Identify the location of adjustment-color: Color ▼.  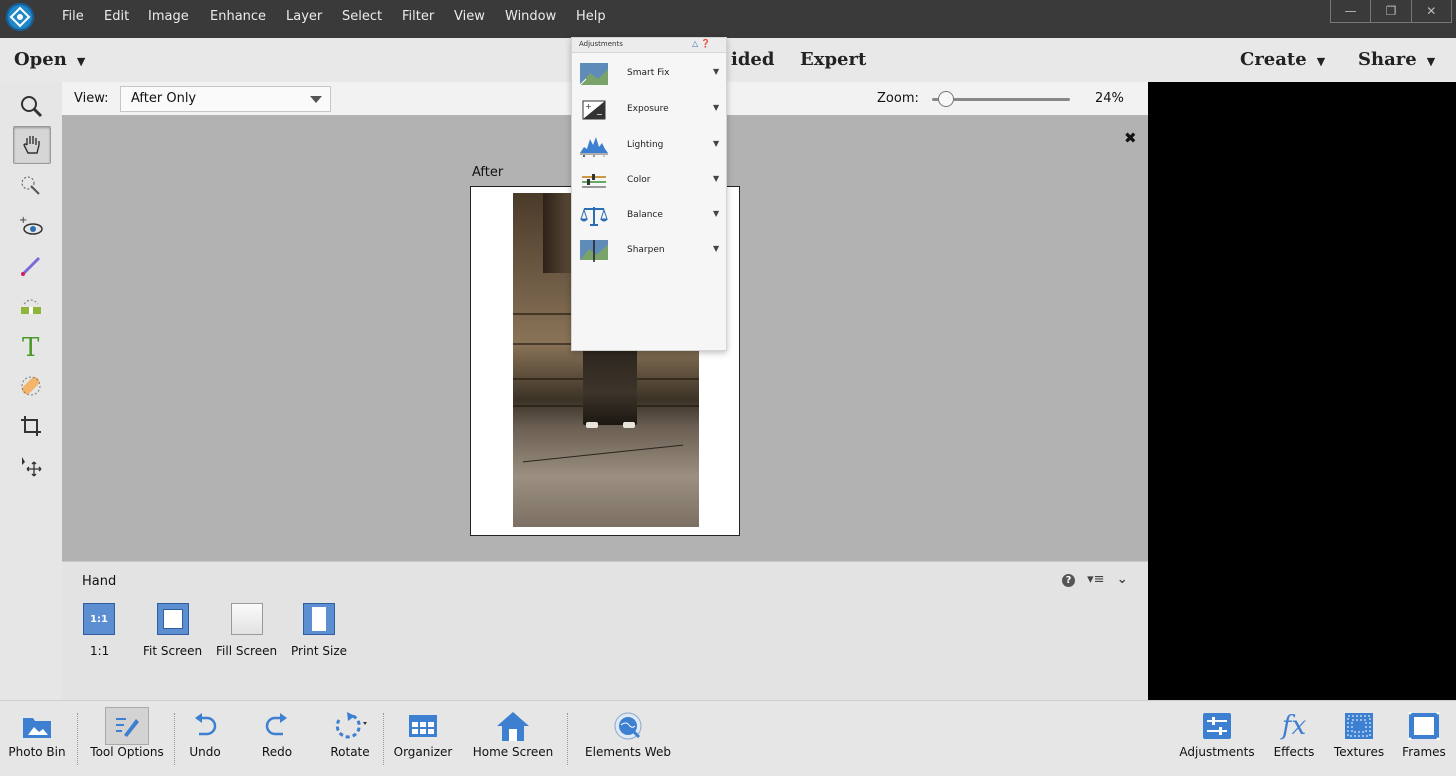
(649, 182).